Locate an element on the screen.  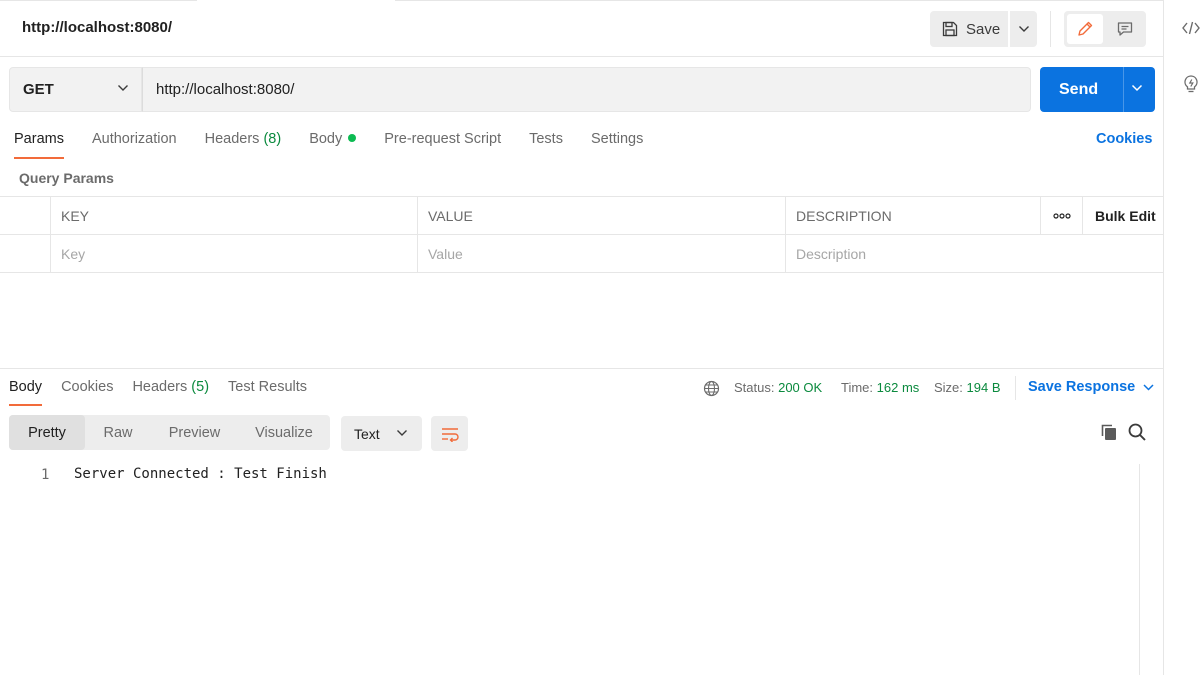
request-title: http://localhost:8080/ is located at coordinates (97, 27).